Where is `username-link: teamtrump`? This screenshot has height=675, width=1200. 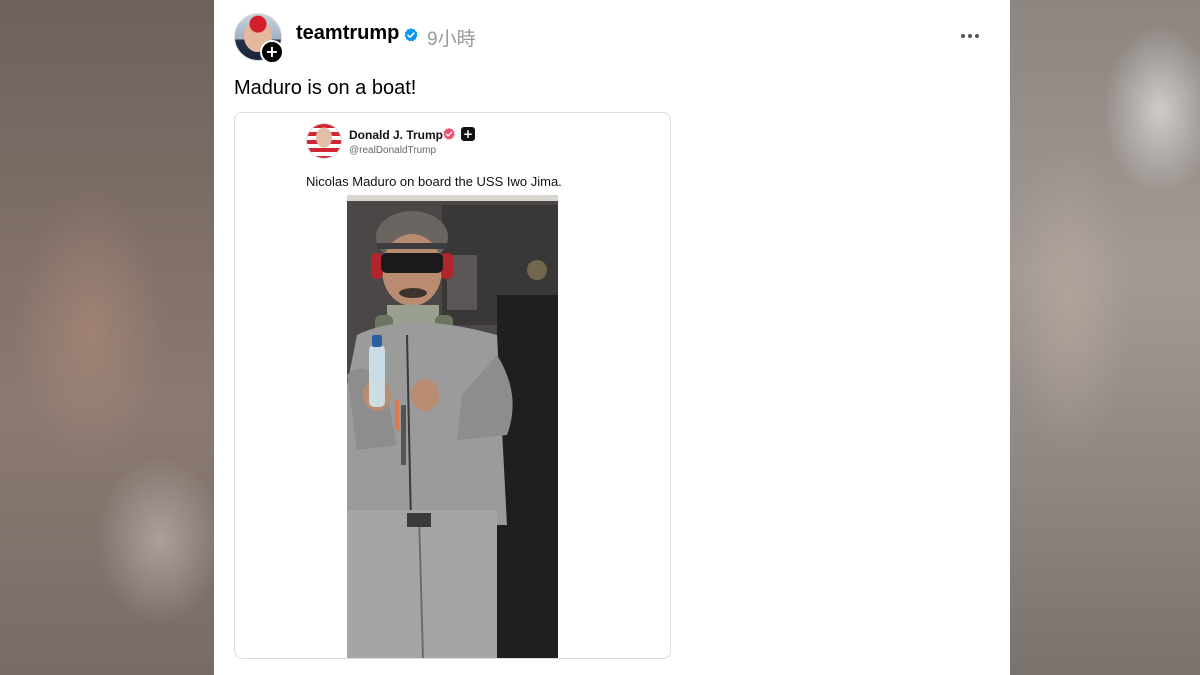 username-link: teamtrump is located at coordinates (347, 33).